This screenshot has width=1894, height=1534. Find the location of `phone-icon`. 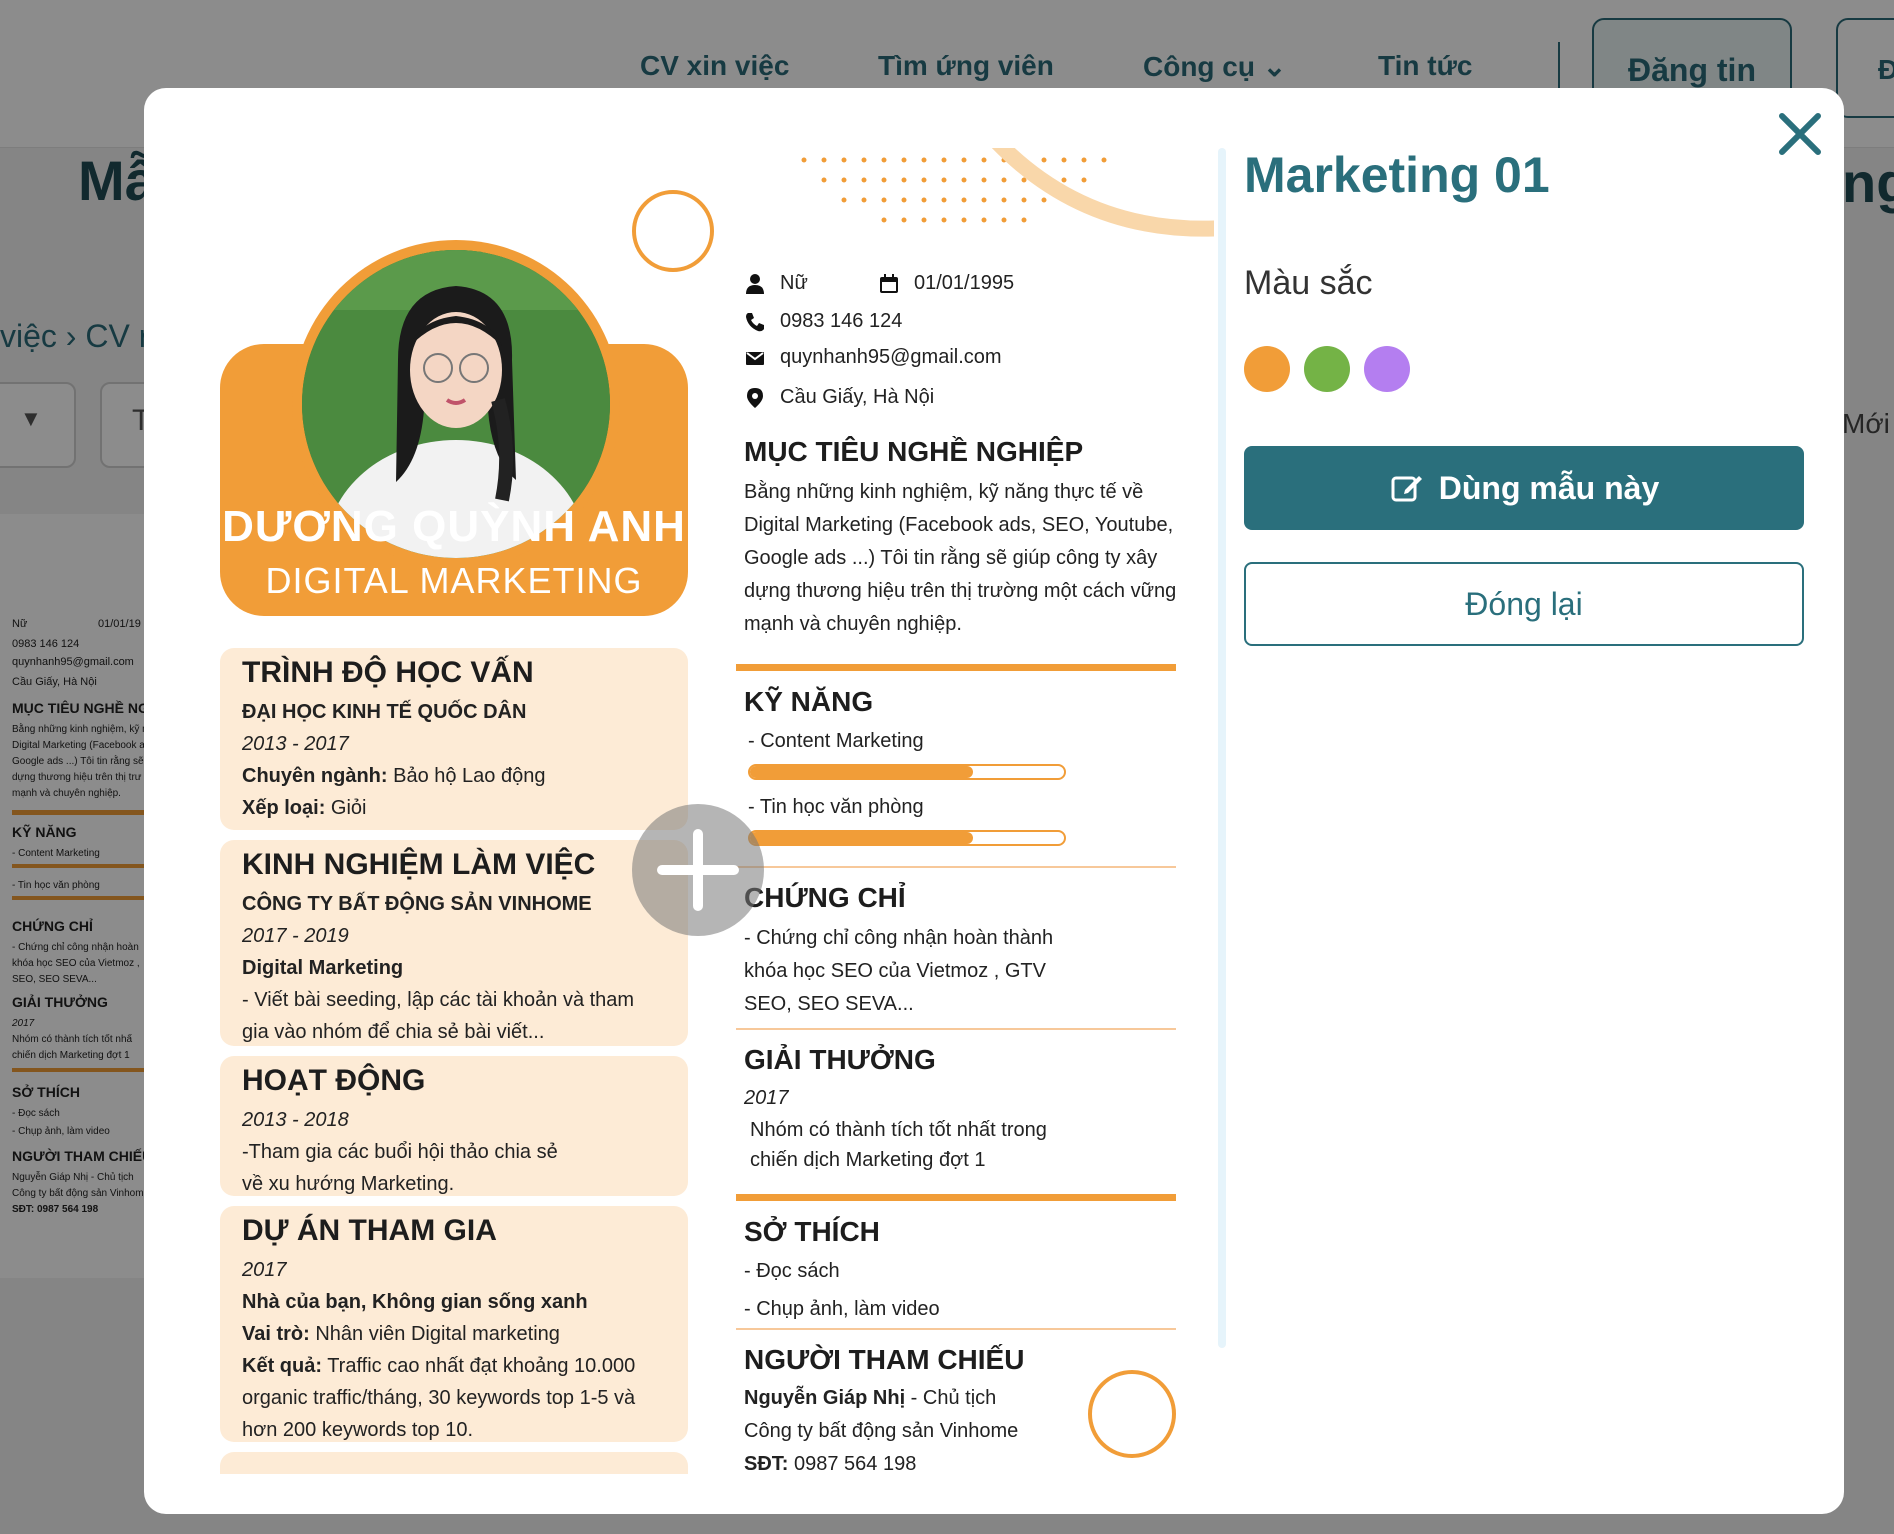

phone-icon is located at coordinates (755, 321).